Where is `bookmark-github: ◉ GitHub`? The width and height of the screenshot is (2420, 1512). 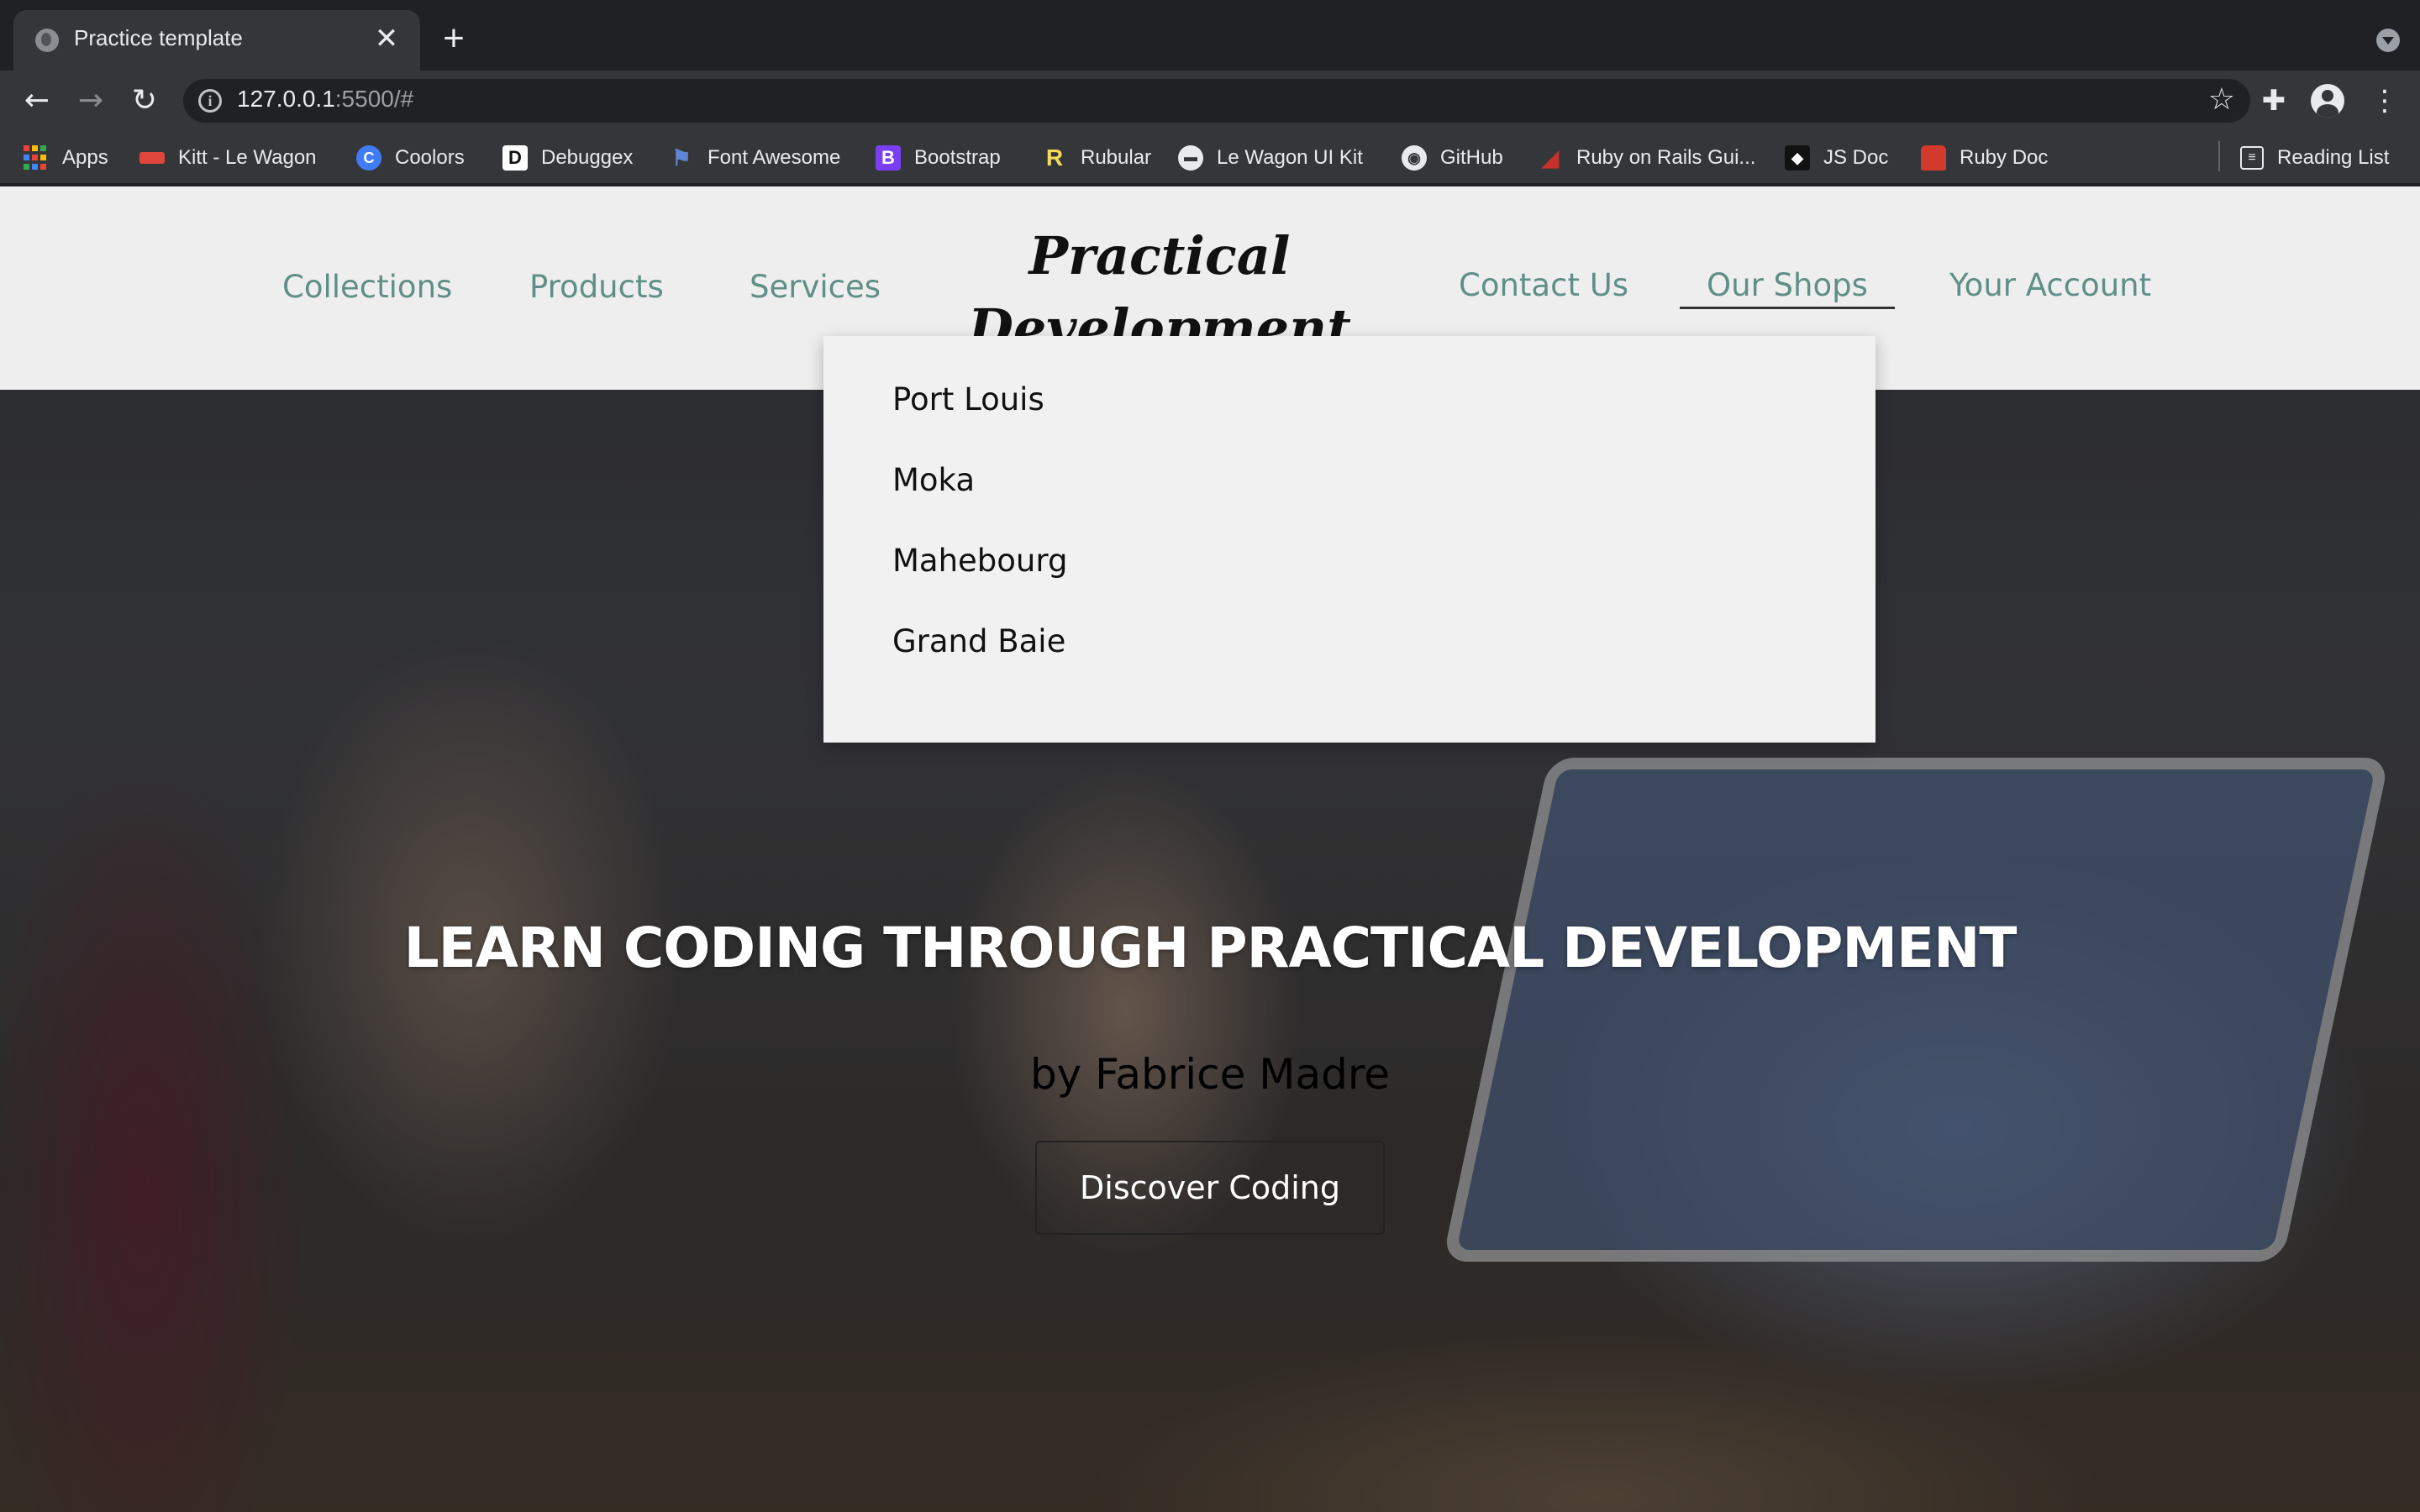 bookmark-github: ◉ GitHub is located at coordinates (1452, 158).